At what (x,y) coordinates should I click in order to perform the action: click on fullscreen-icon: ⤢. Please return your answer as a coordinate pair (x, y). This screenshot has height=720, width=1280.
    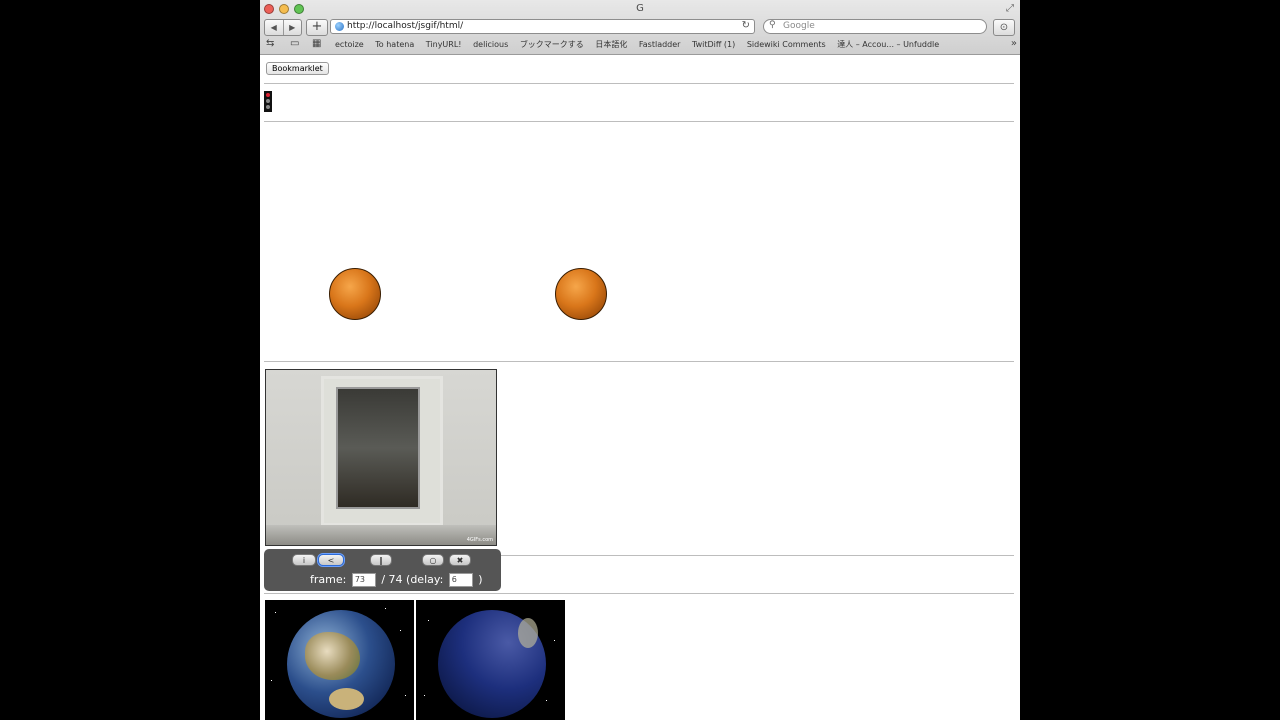
    Looking at the image, I should click on (1010, 8).